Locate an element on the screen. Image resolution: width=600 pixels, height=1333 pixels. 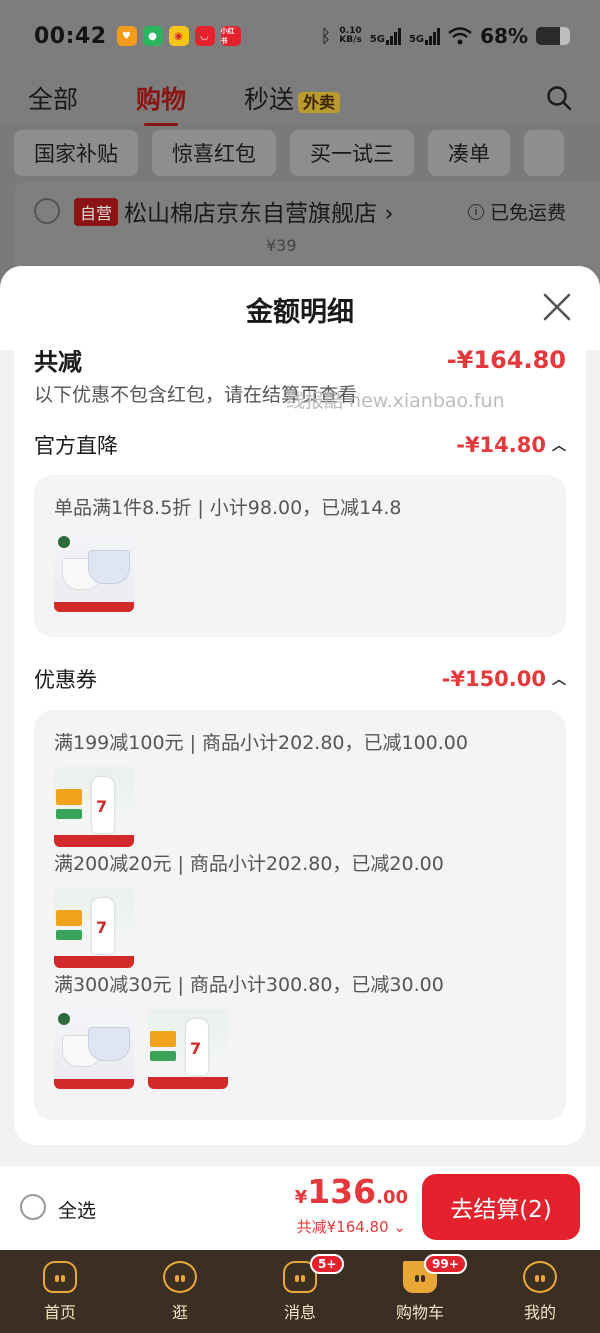
tab-home: 首页 is located at coordinates (60, 1291).